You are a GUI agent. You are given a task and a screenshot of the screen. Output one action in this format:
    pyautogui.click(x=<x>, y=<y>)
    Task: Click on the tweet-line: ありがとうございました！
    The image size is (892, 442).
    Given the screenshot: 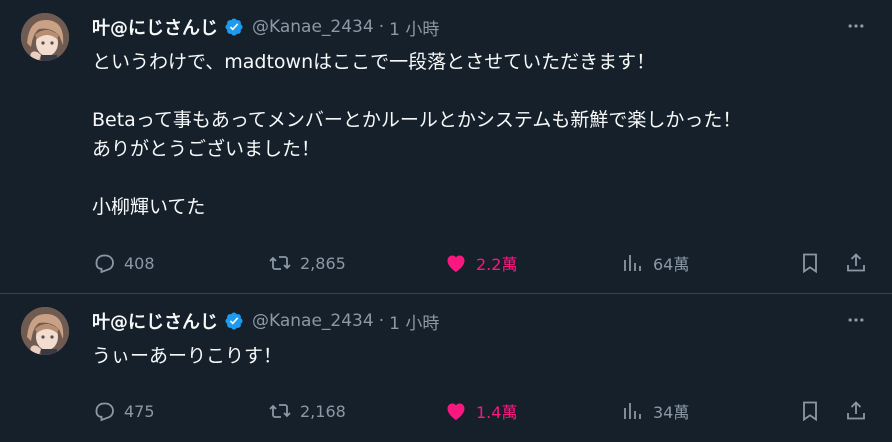 What is the action you would take?
    pyautogui.click(x=206, y=149)
    